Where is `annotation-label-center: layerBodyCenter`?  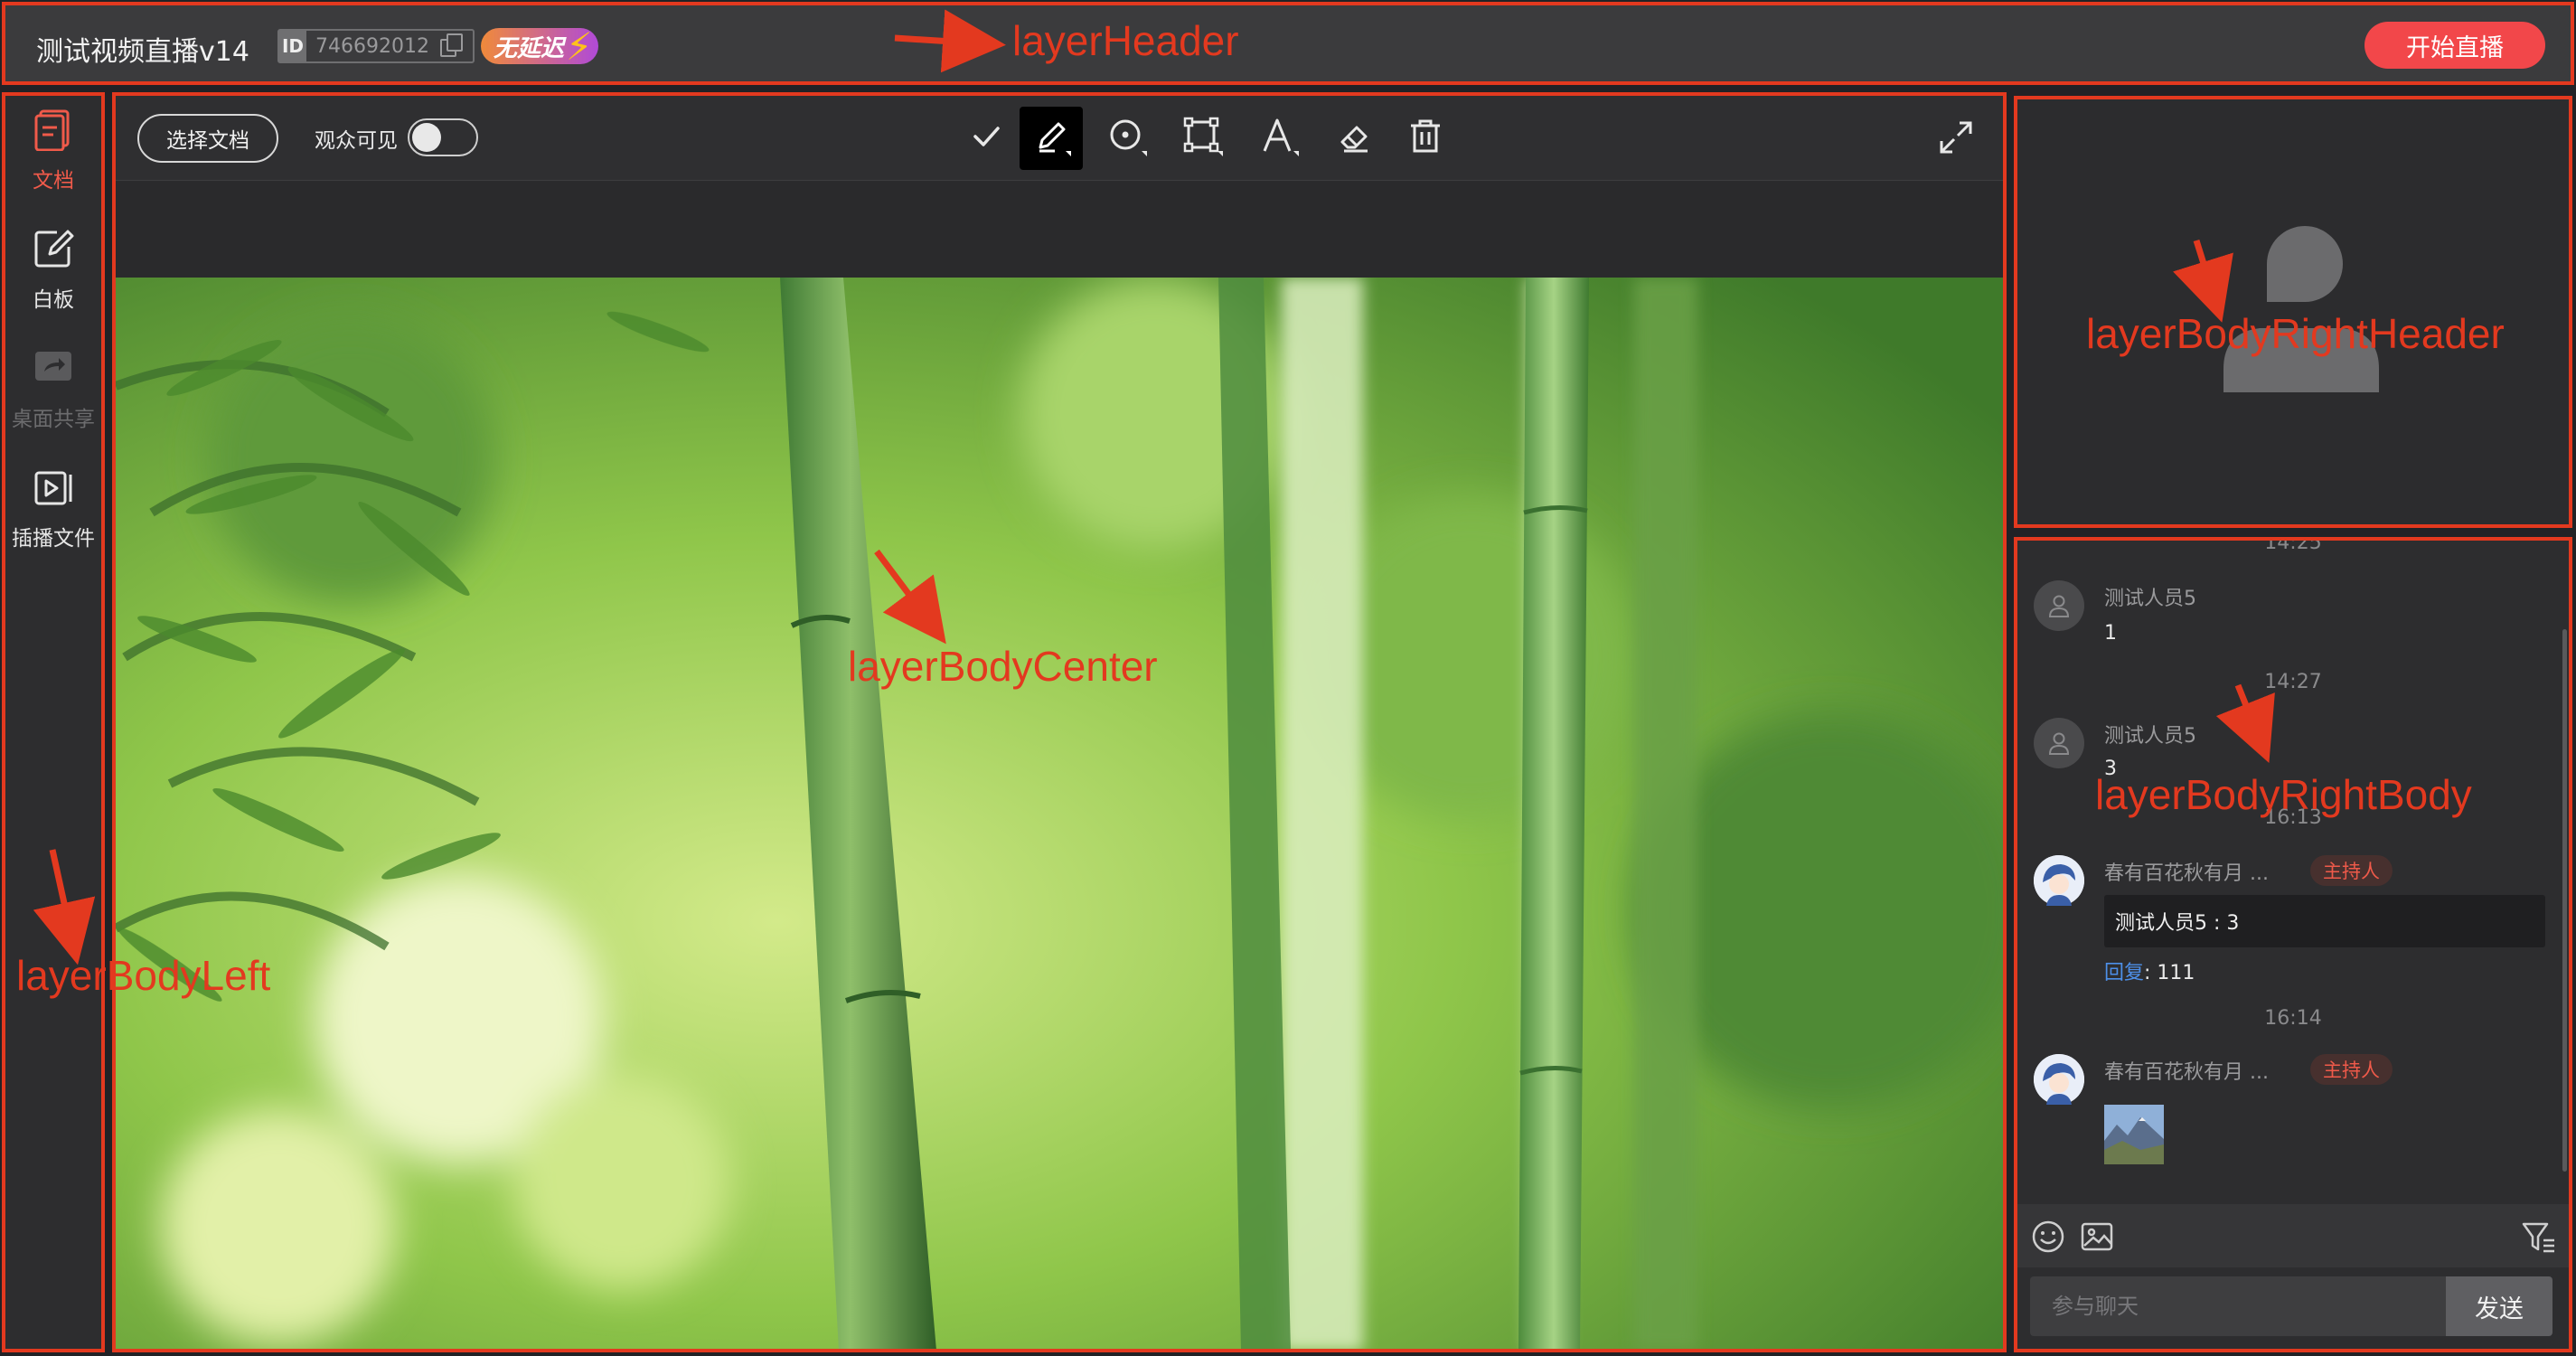
annotation-label-center: layerBodyCenter is located at coordinates (1003, 666).